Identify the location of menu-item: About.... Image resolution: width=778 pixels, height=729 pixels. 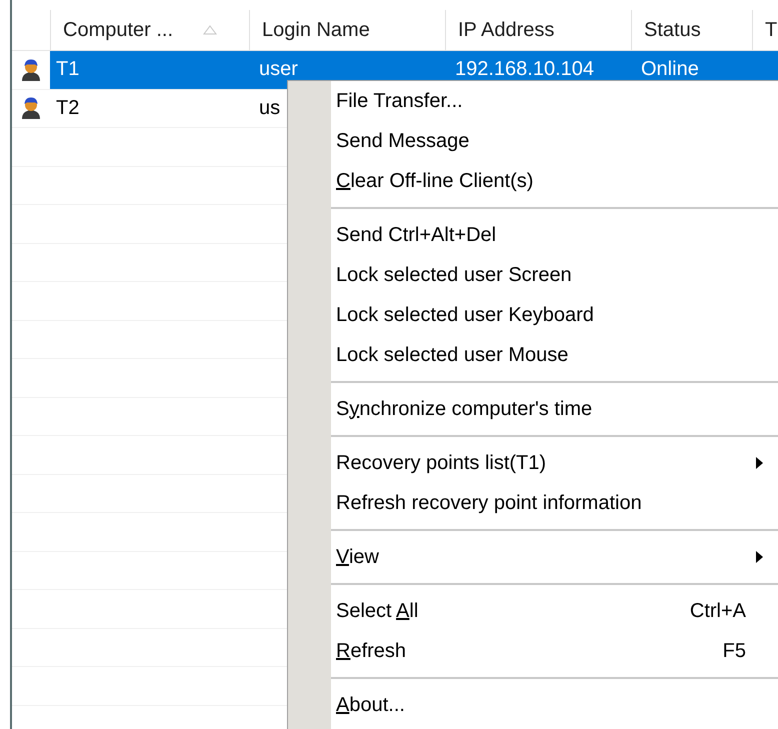
(533, 705).